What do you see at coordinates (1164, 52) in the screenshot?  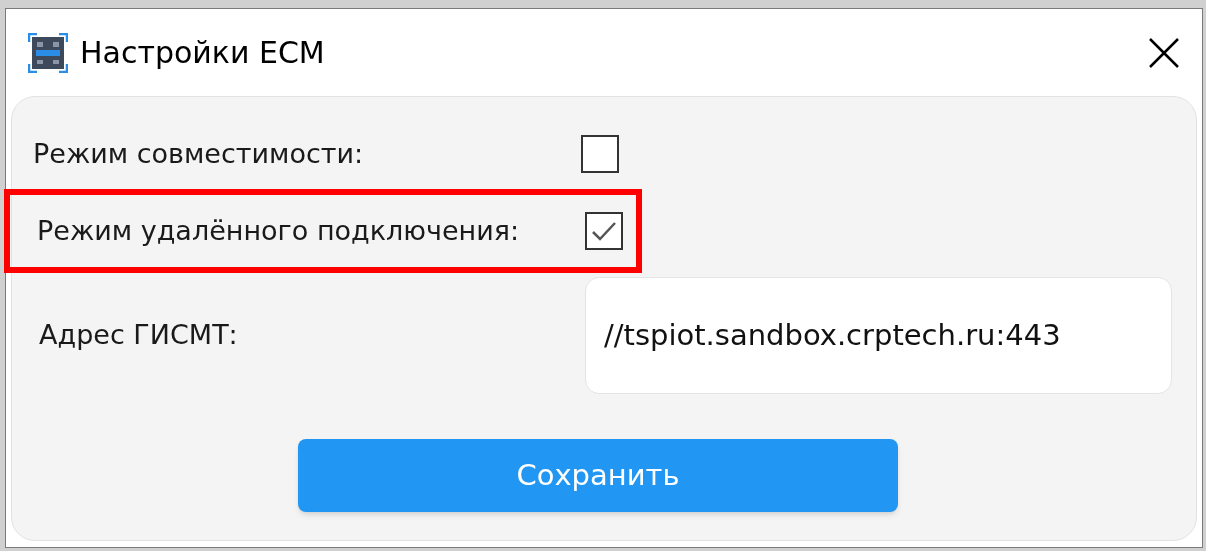 I see `close-icon` at bounding box center [1164, 52].